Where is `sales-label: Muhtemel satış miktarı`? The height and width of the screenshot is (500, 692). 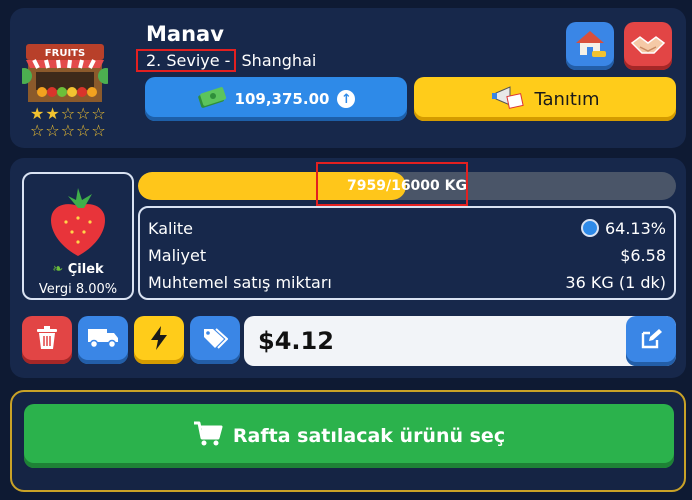
sales-label: Muhtemel satış miktarı is located at coordinates (240, 282).